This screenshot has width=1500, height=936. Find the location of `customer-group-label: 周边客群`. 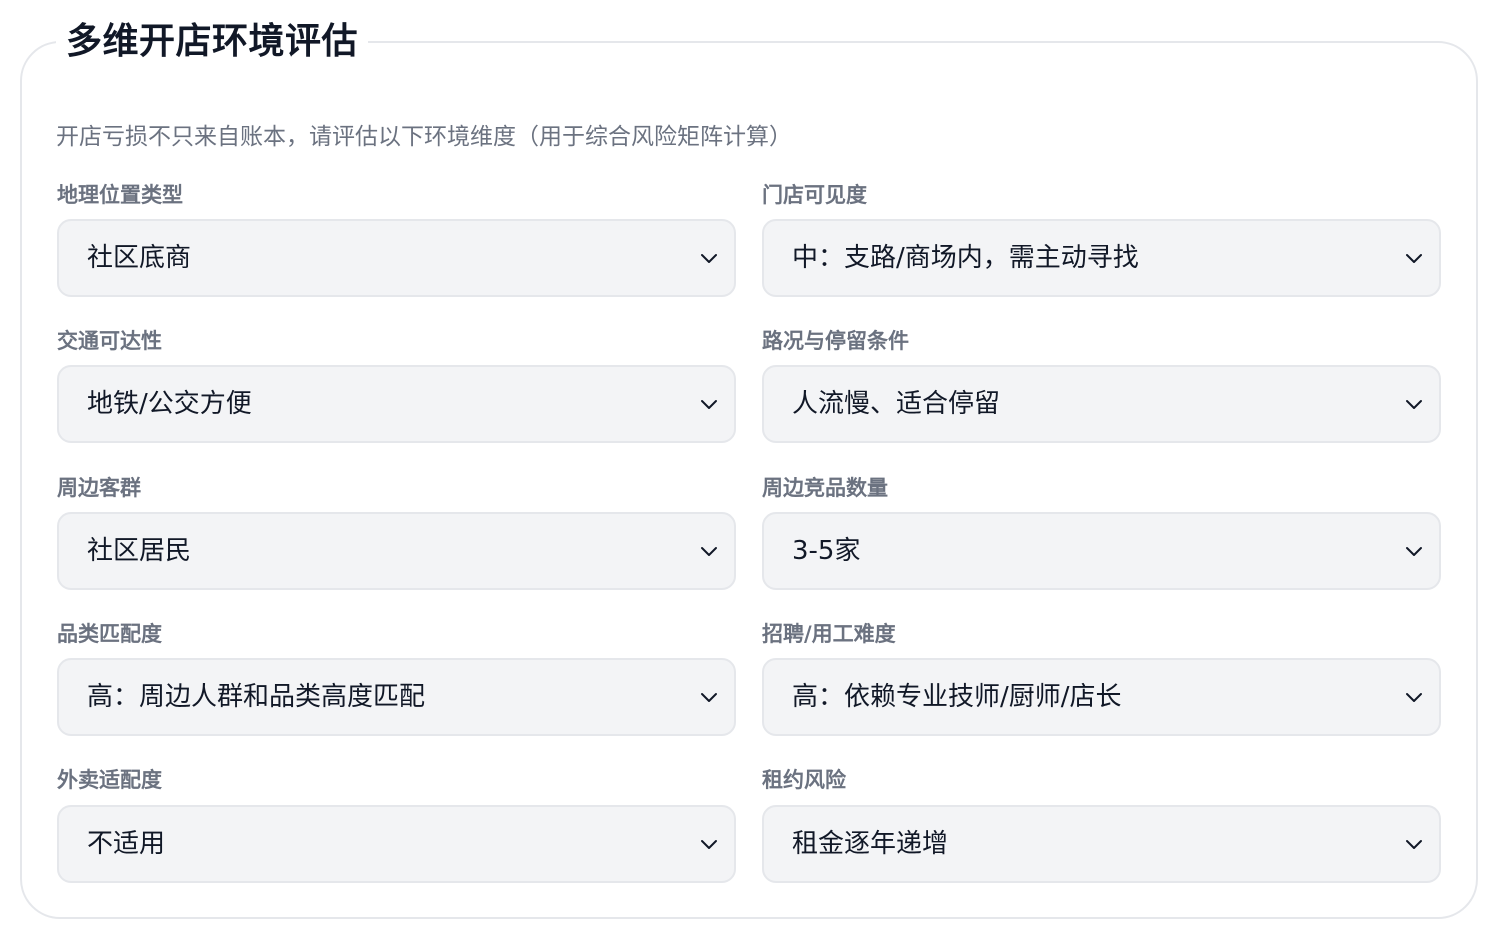

customer-group-label: 周边客群 is located at coordinates (99, 488).